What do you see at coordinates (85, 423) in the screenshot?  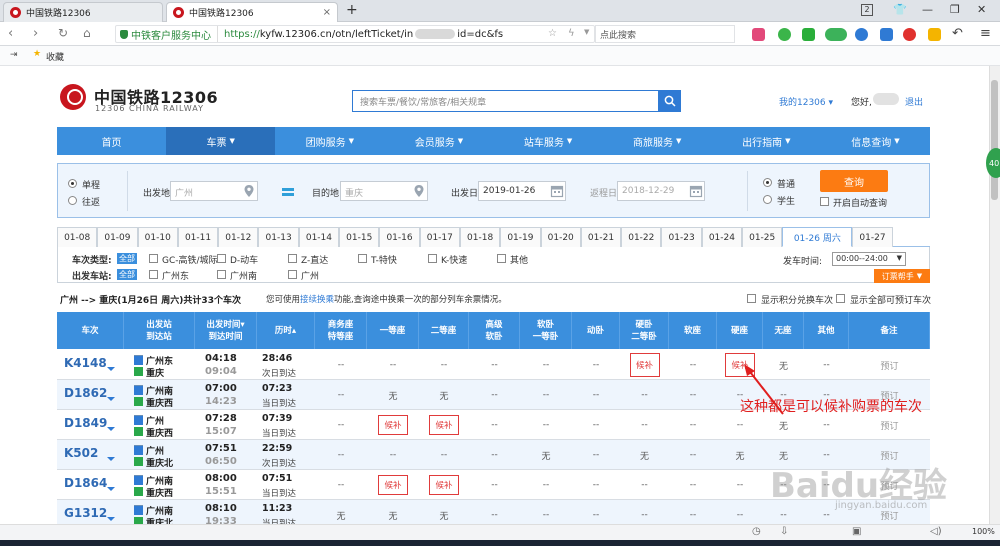 I see `train-number: D1849` at bounding box center [85, 423].